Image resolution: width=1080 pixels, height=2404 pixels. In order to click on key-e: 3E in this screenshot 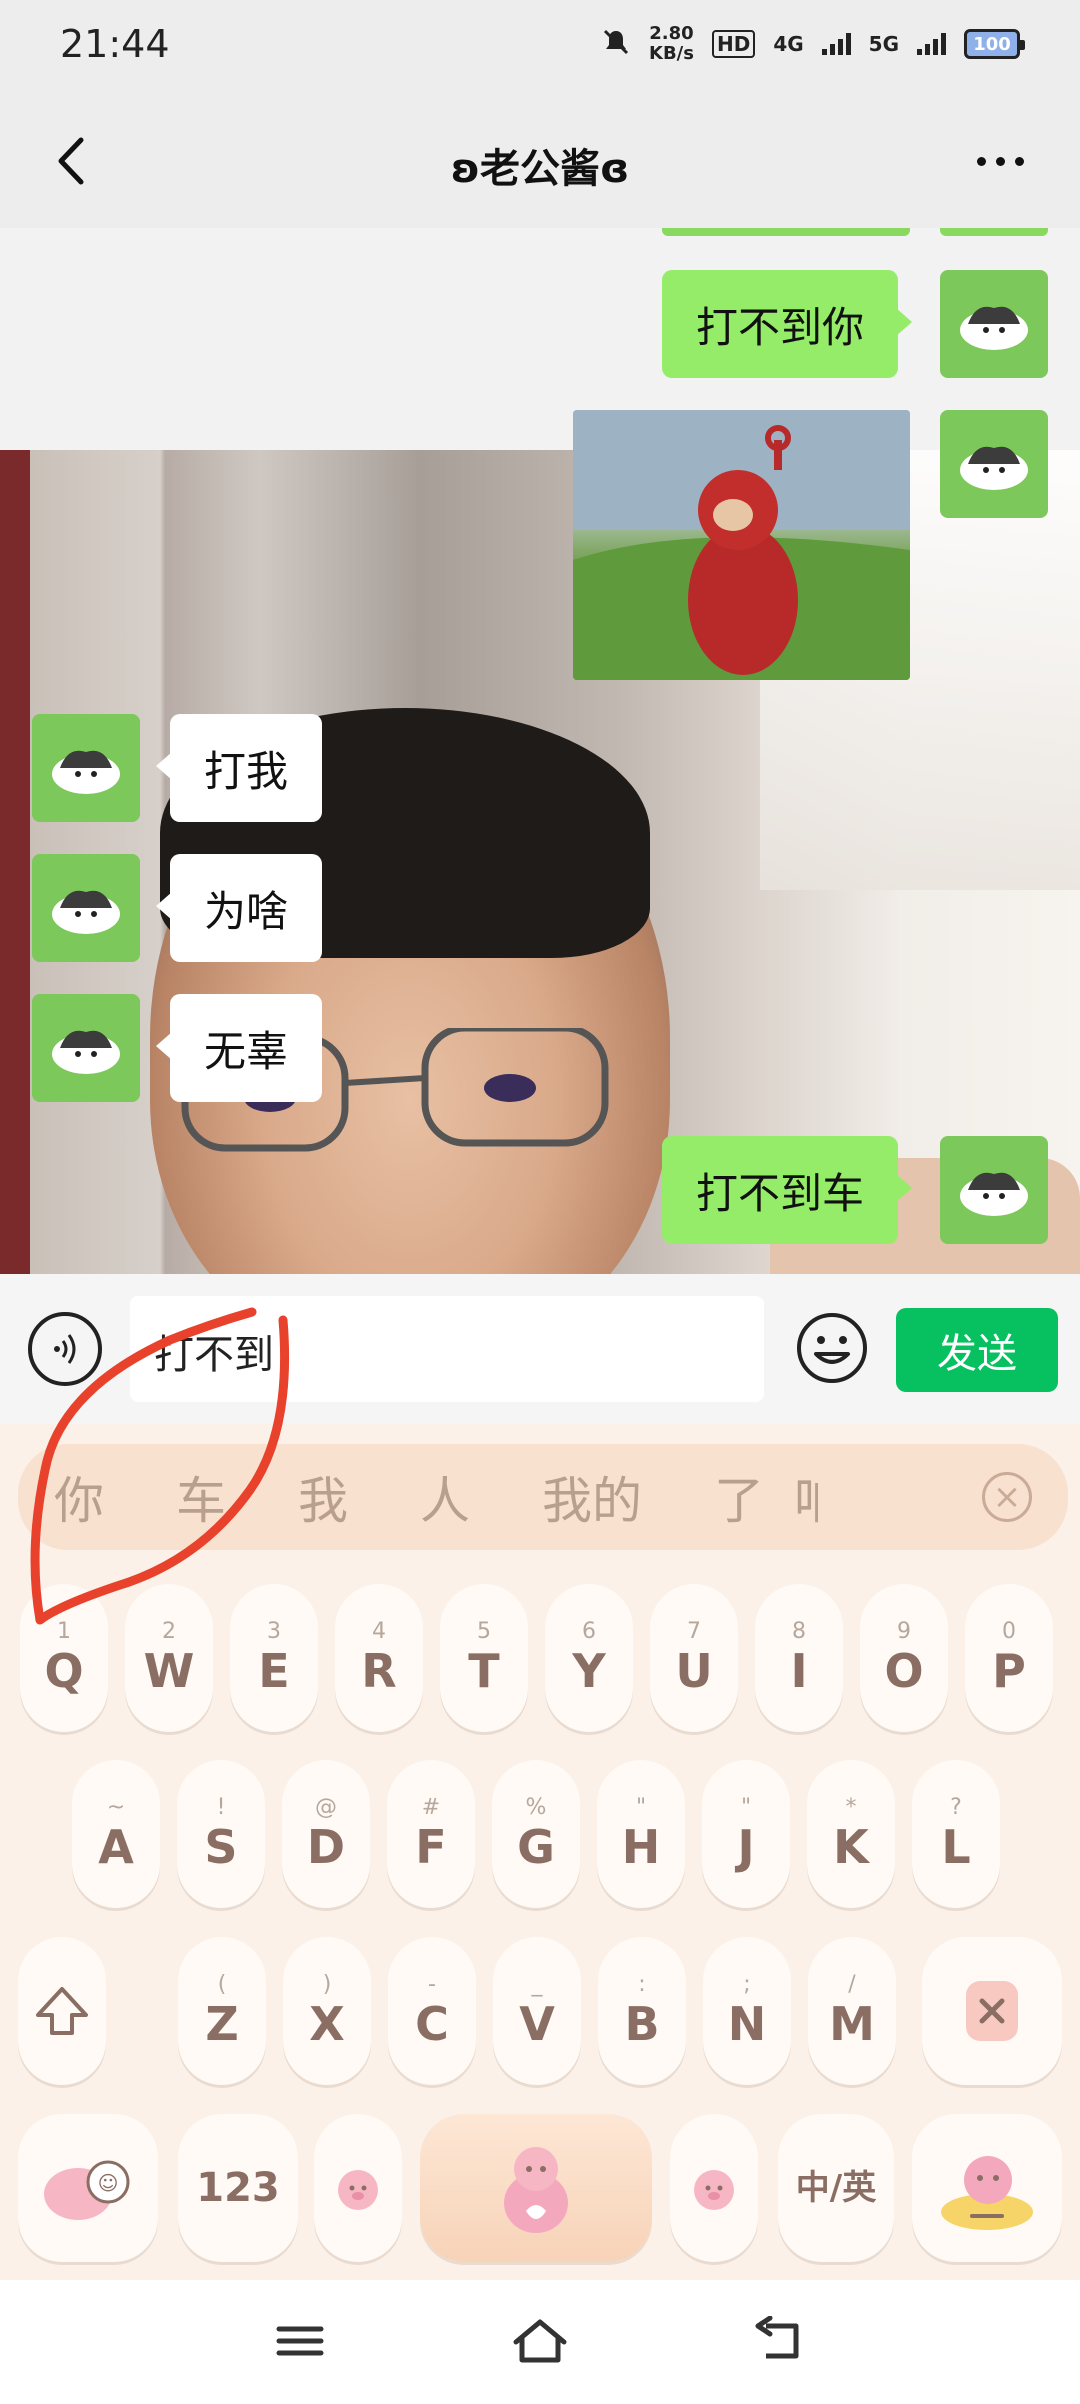, I will do `click(274, 1658)`.